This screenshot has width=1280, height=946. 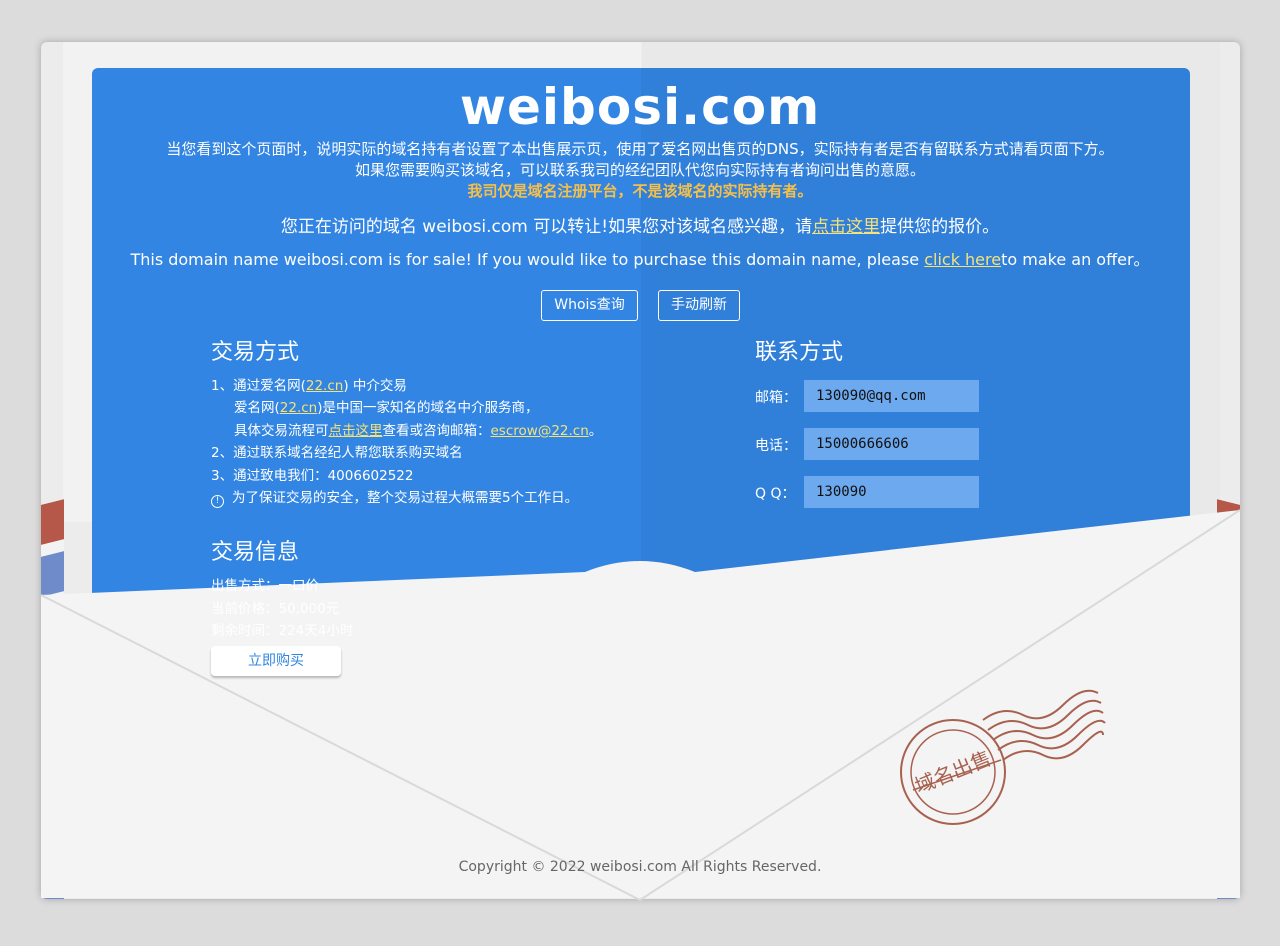 I want to click on trade-method-l3-after: 。, so click(x=595, y=431).